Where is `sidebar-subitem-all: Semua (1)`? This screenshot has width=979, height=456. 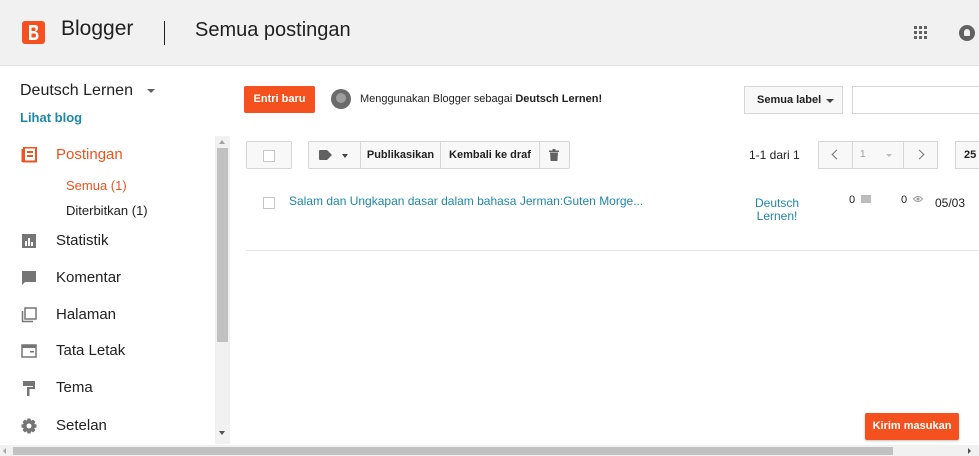 sidebar-subitem-all: Semua (1) is located at coordinates (96, 185).